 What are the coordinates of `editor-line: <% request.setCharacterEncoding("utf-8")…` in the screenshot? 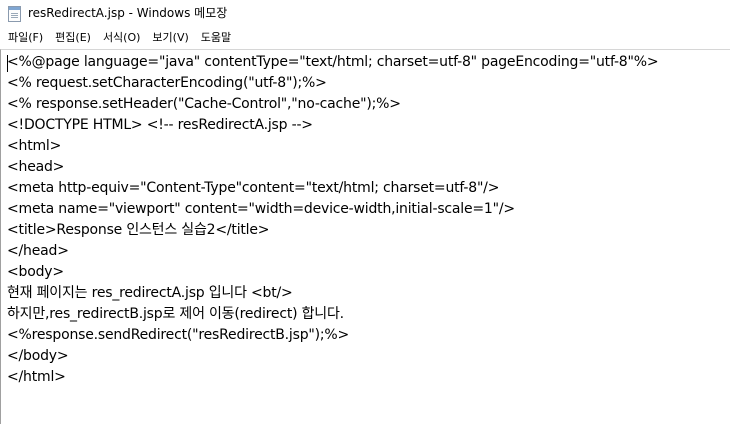 It's located at (167, 83).